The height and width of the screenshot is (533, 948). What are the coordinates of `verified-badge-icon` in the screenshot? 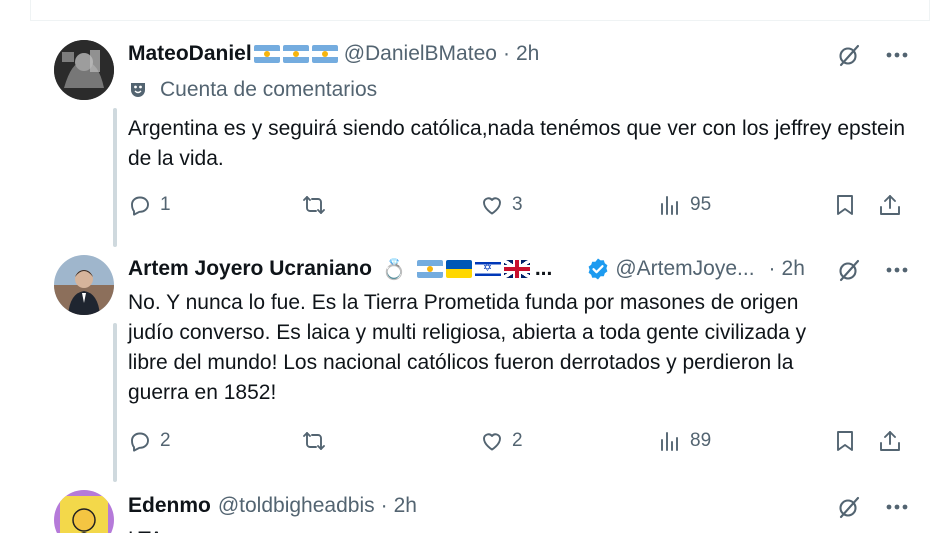 It's located at (598, 269).